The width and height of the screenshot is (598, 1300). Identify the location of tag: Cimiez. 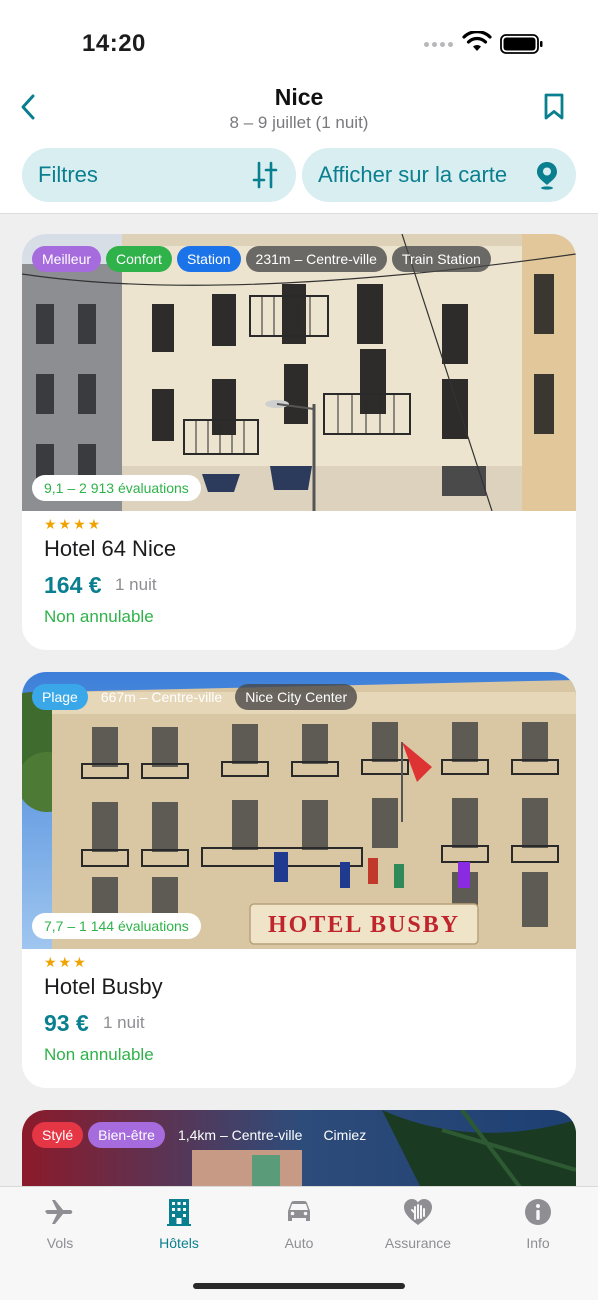
(345, 1135).